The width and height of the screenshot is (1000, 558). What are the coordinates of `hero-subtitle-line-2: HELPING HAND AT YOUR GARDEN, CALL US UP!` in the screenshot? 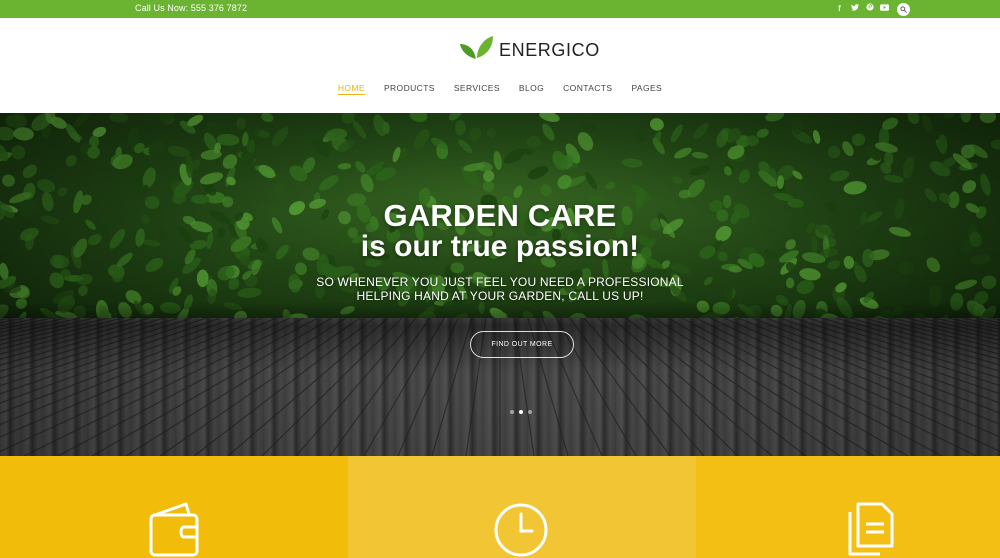 It's located at (500, 296).